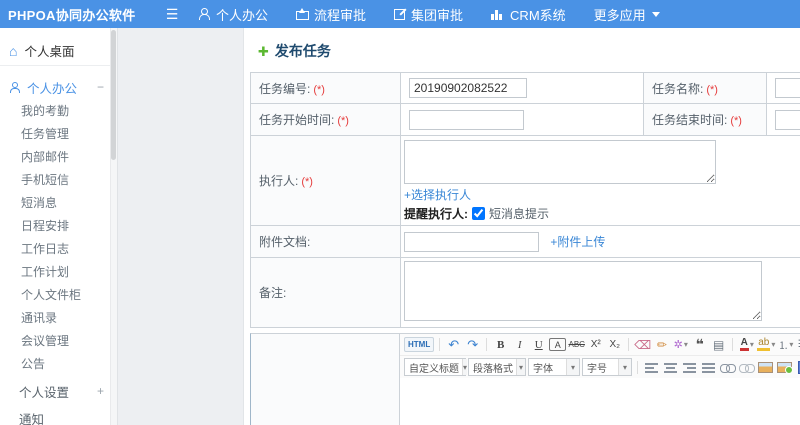 This screenshot has height=425, width=800. Describe the element at coordinates (285, 242) in the screenshot. I see `attachment-label: 附件文档:` at that location.